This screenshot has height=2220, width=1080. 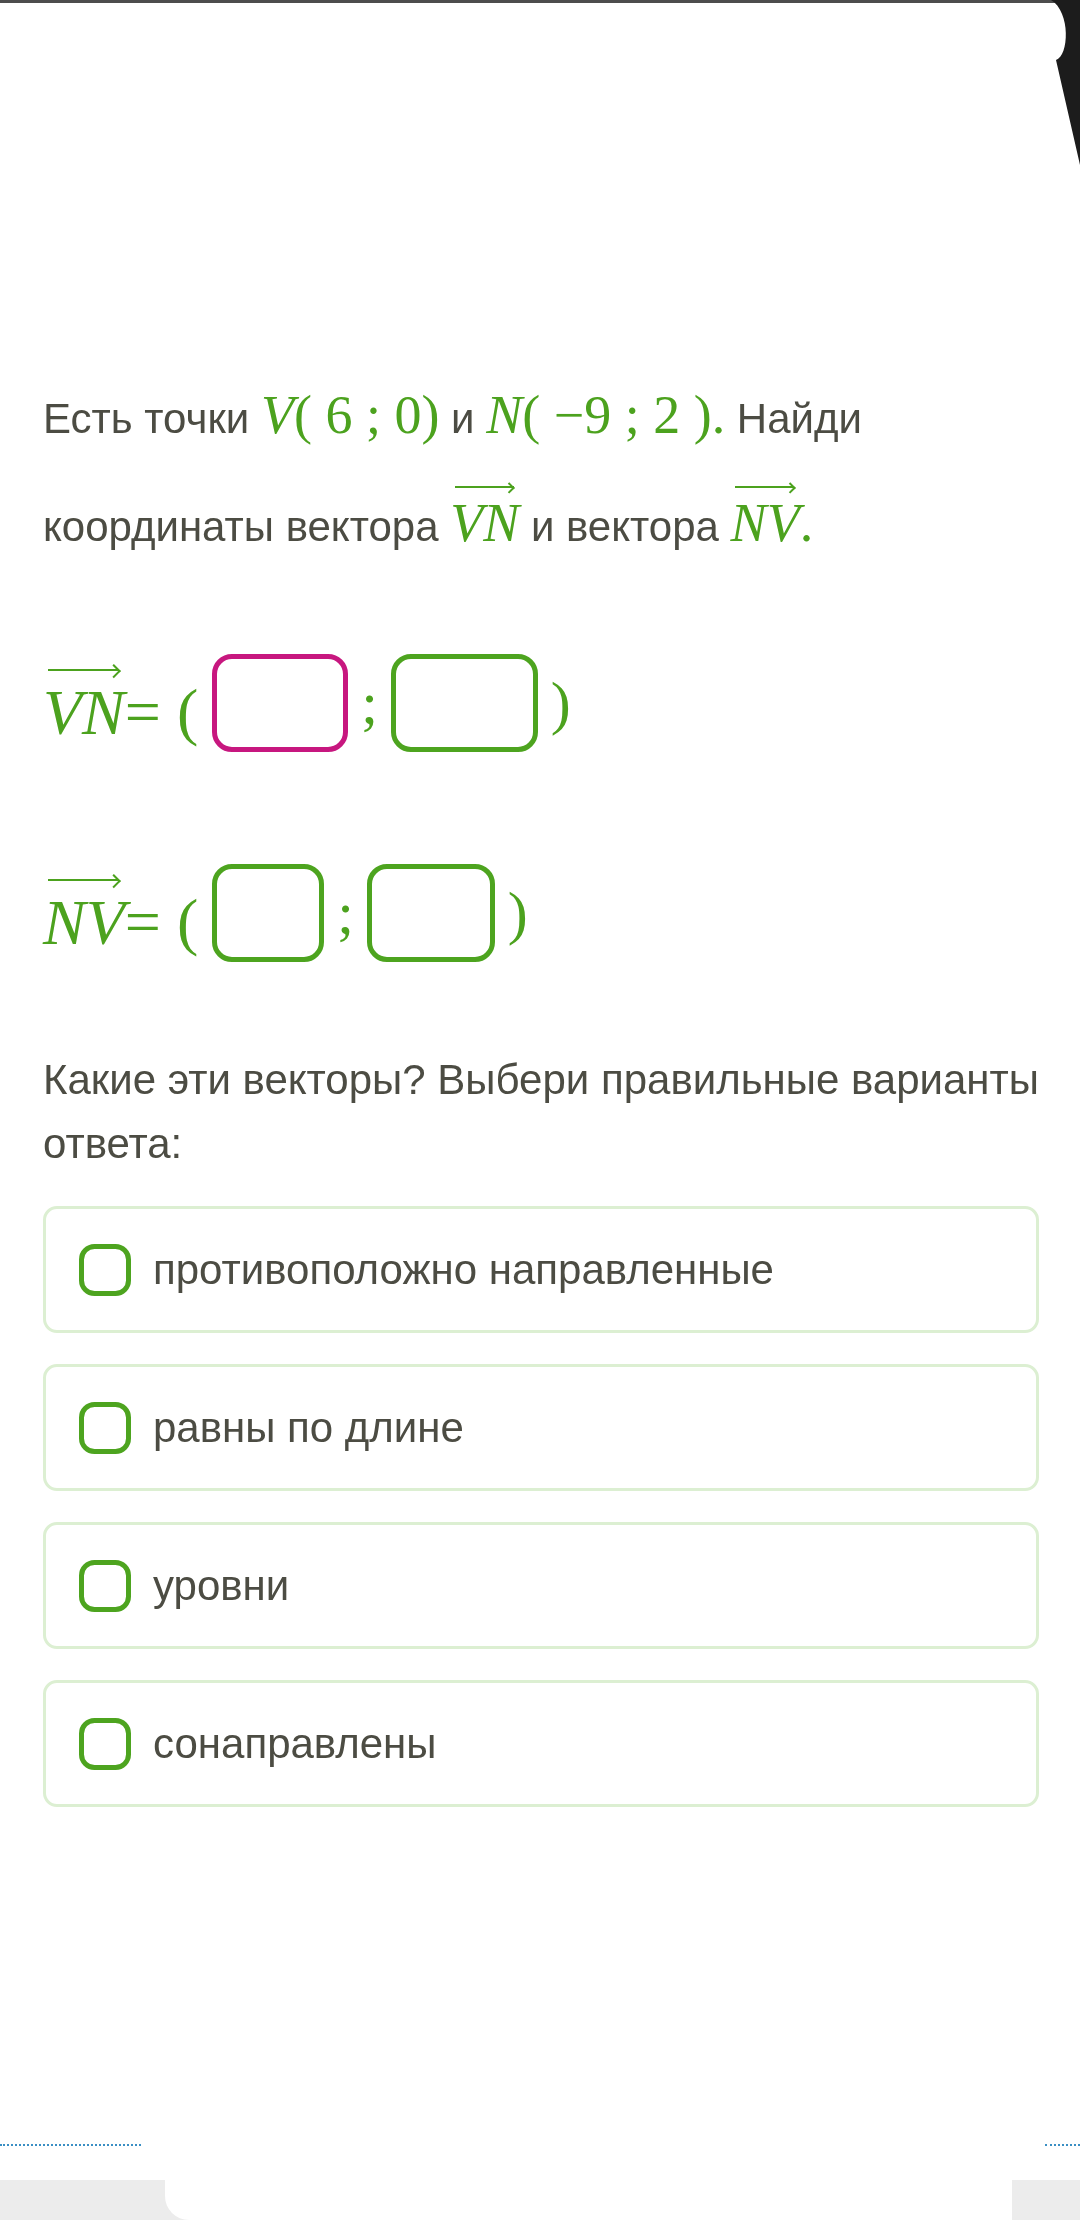 I want to click on question-text: Какие эти векторы? Выбери правильные варианты ответа:, so click(x=541, y=1112).